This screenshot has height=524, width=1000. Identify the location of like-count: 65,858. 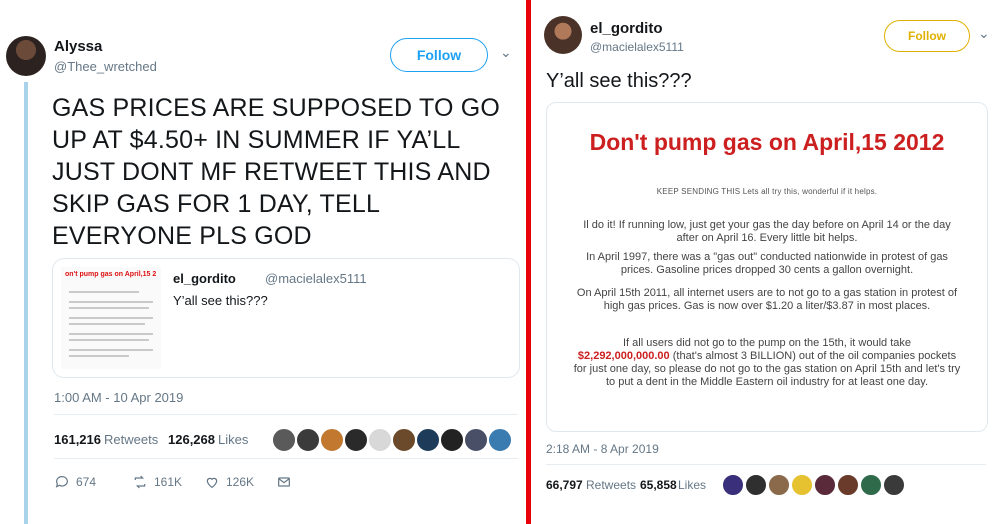
(658, 485).